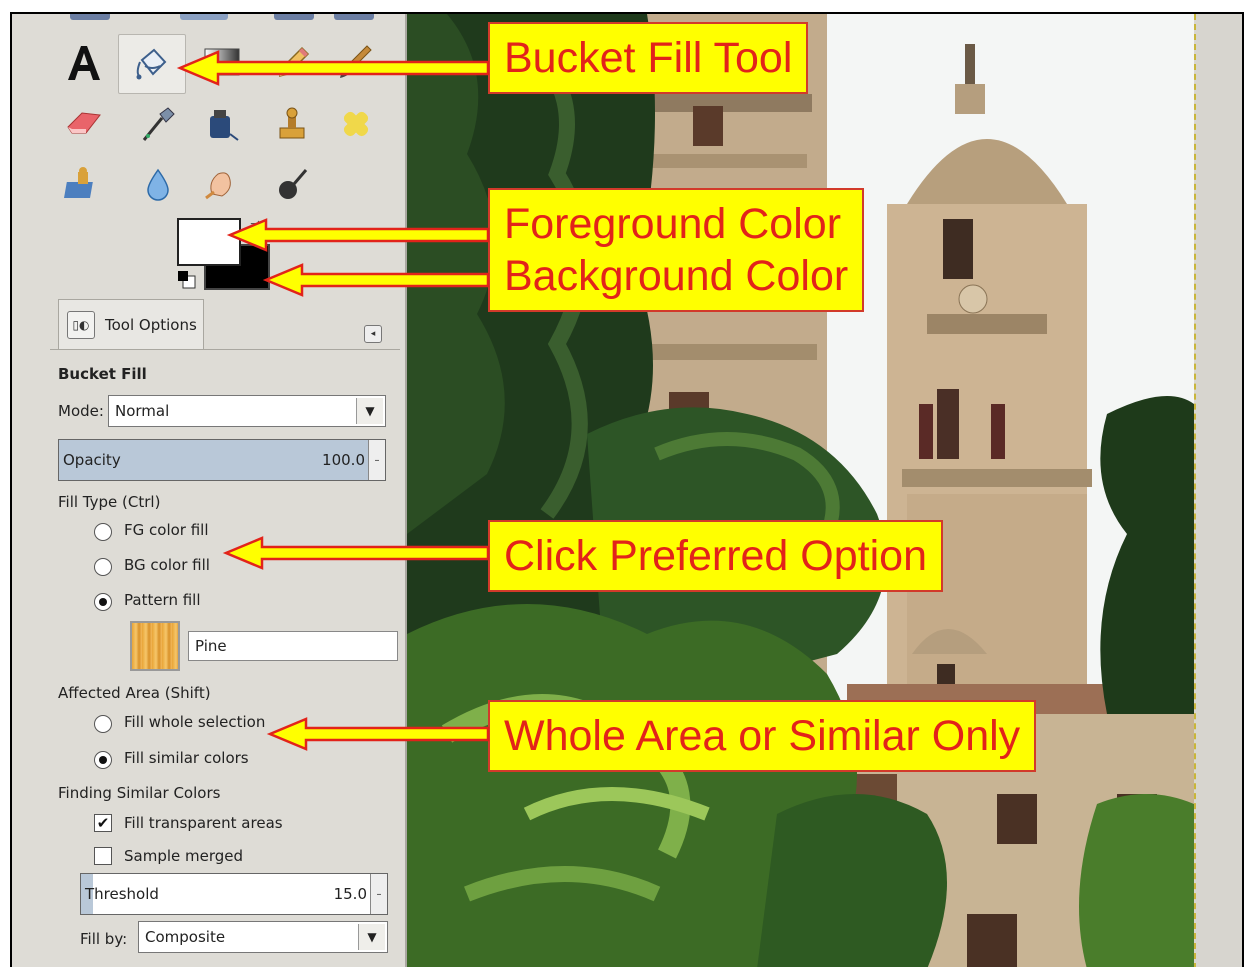 This screenshot has height=967, width=1248. Describe the element at coordinates (142, 411) in the screenshot. I see `mode-value: Normal` at that location.